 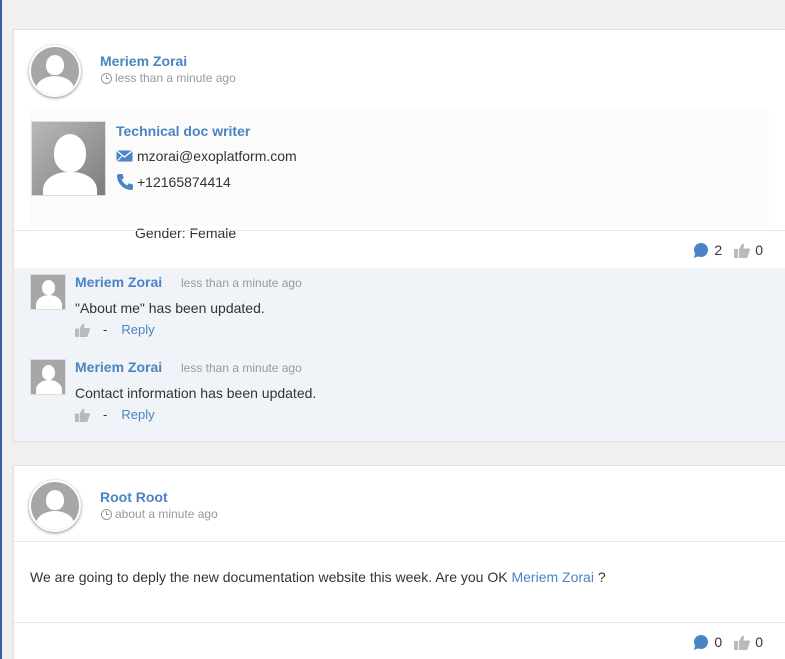 I want to click on gender-value: Gender: Female, so click(x=186, y=233).